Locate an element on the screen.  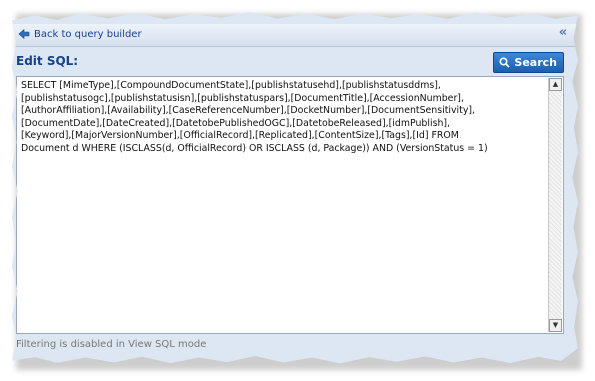
status-message: Filtering is disabled in View SQL mode is located at coordinates (111, 344).